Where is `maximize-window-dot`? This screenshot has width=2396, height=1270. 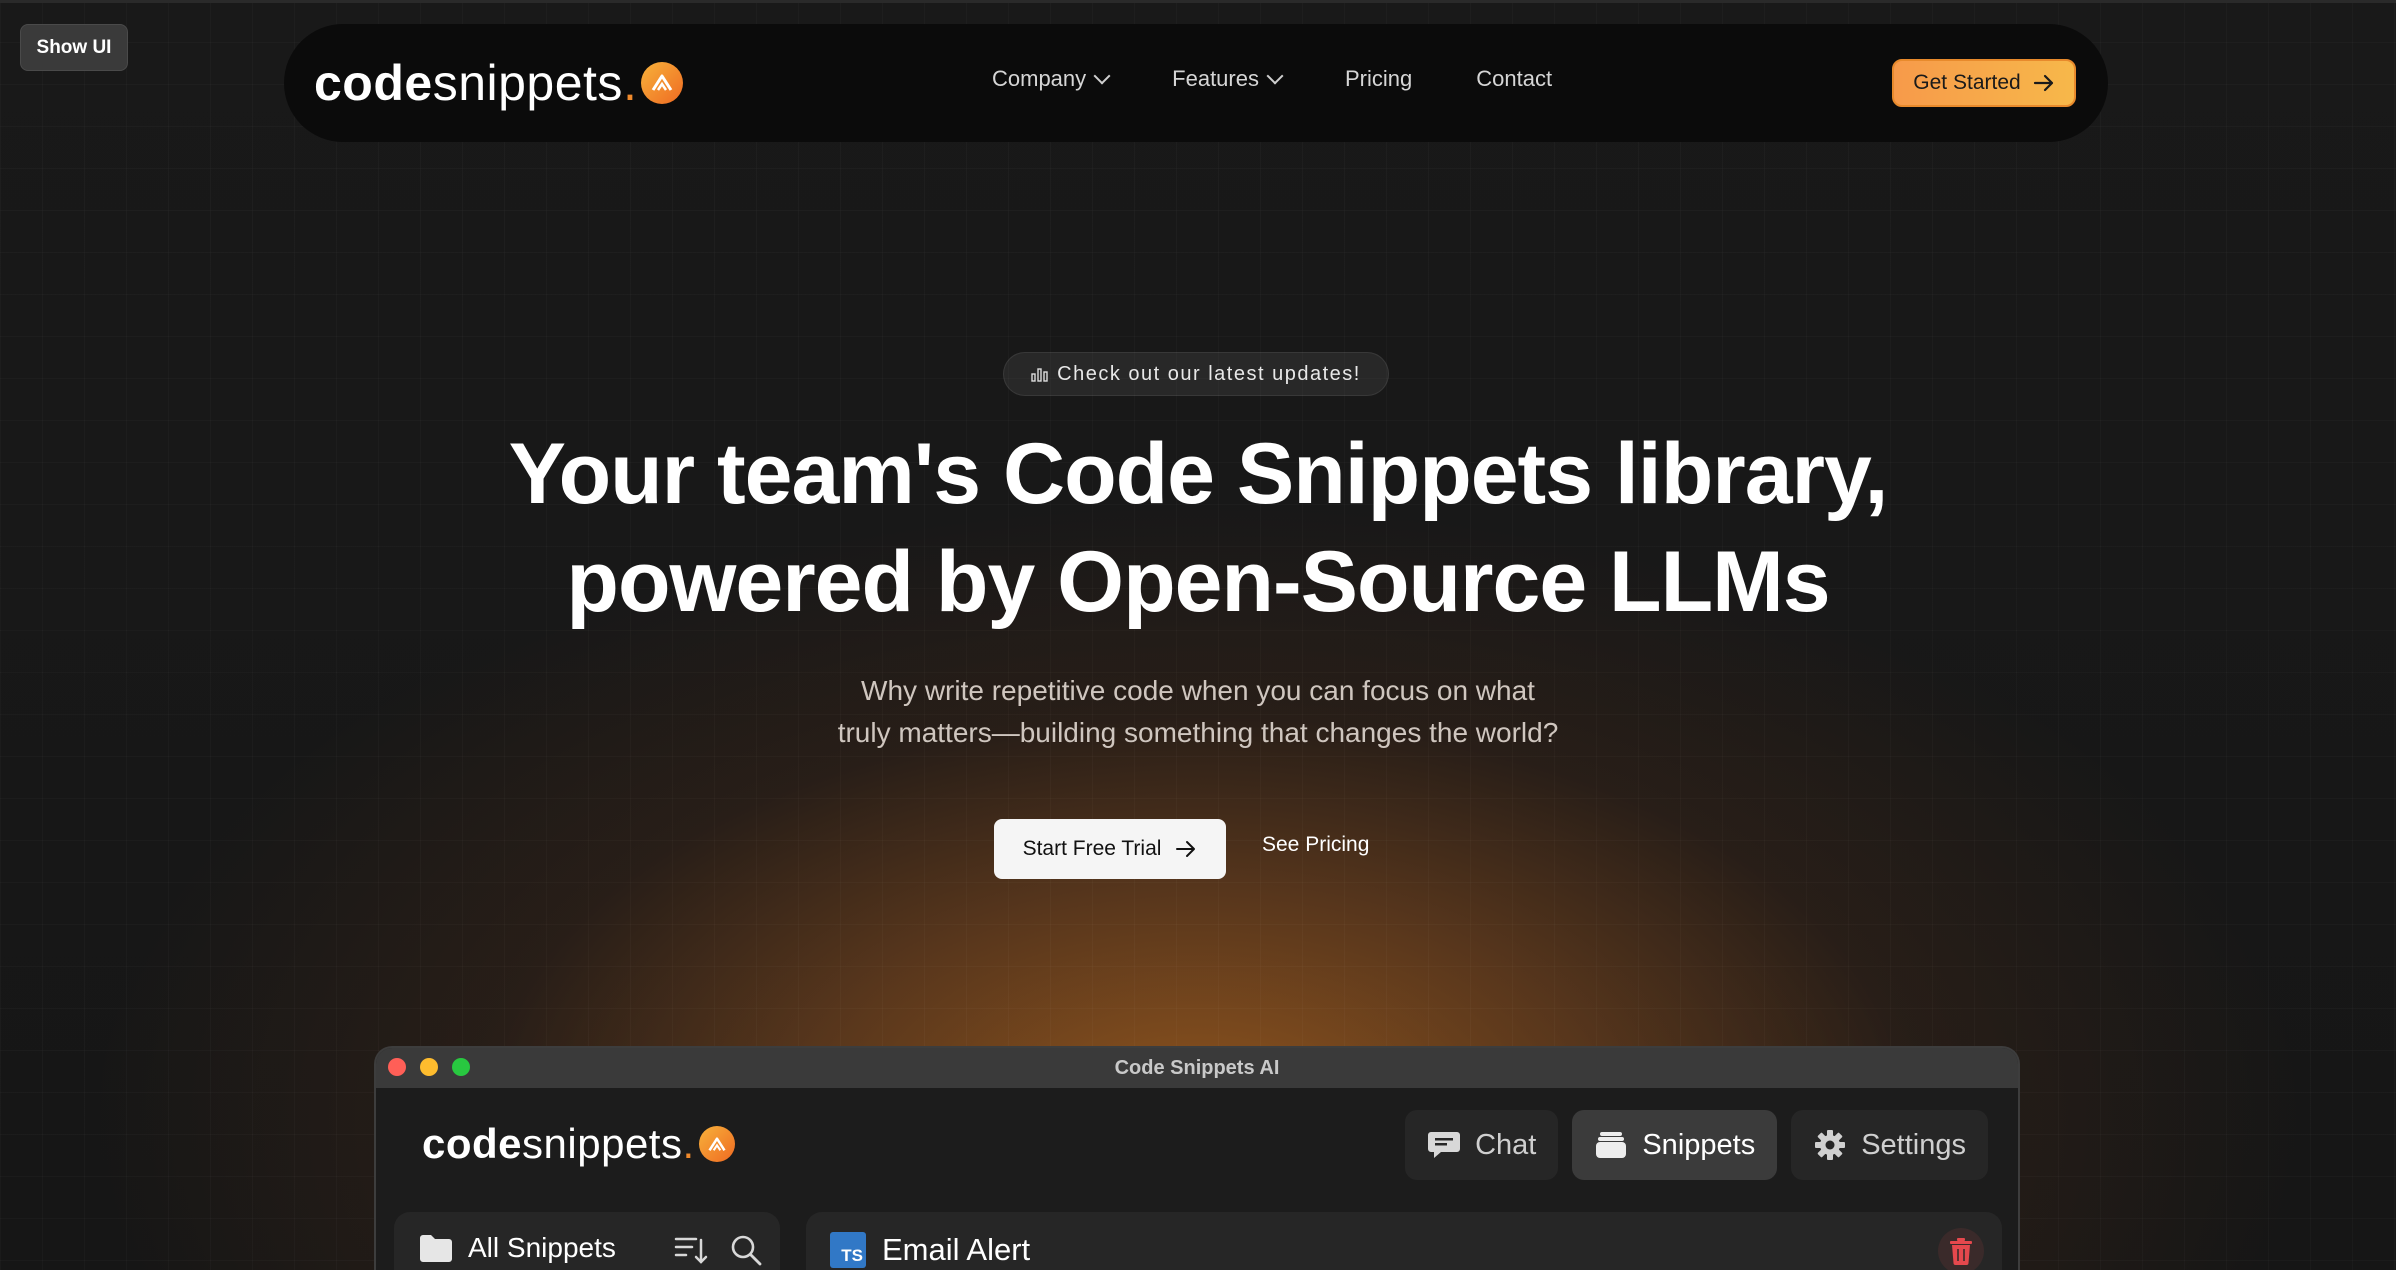
maximize-window-dot is located at coordinates (461, 1067).